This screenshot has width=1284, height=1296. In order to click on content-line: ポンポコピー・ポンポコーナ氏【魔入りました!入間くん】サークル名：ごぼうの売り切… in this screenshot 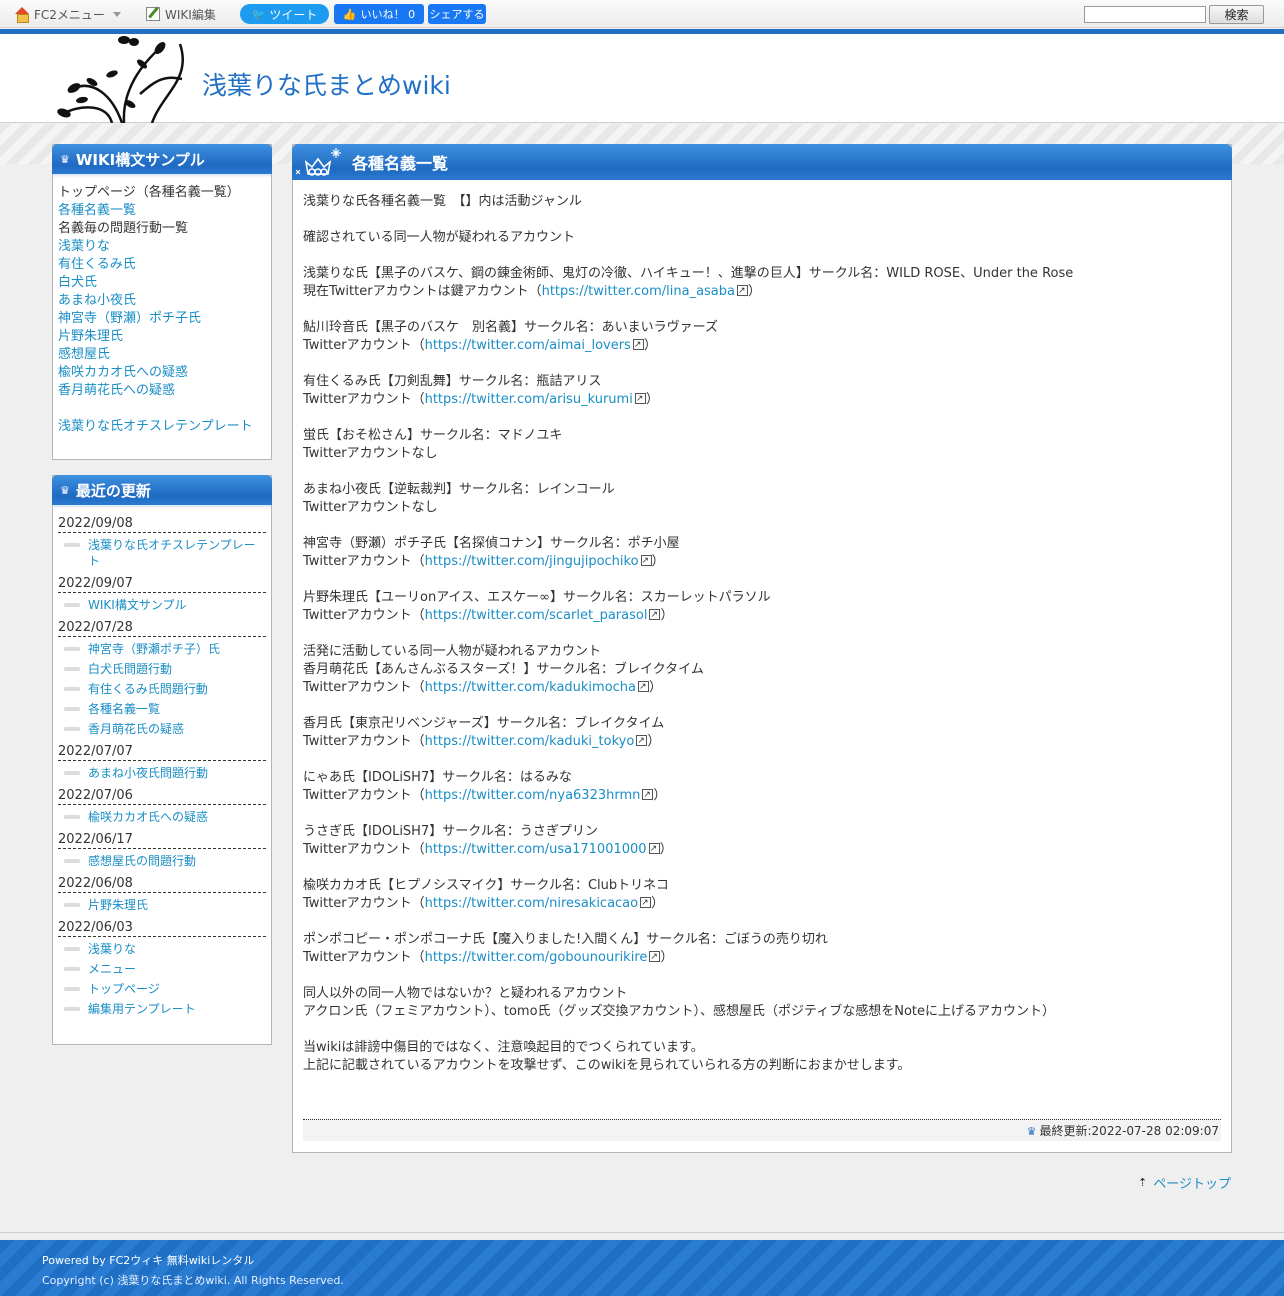, I will do `click(565, 939)`.